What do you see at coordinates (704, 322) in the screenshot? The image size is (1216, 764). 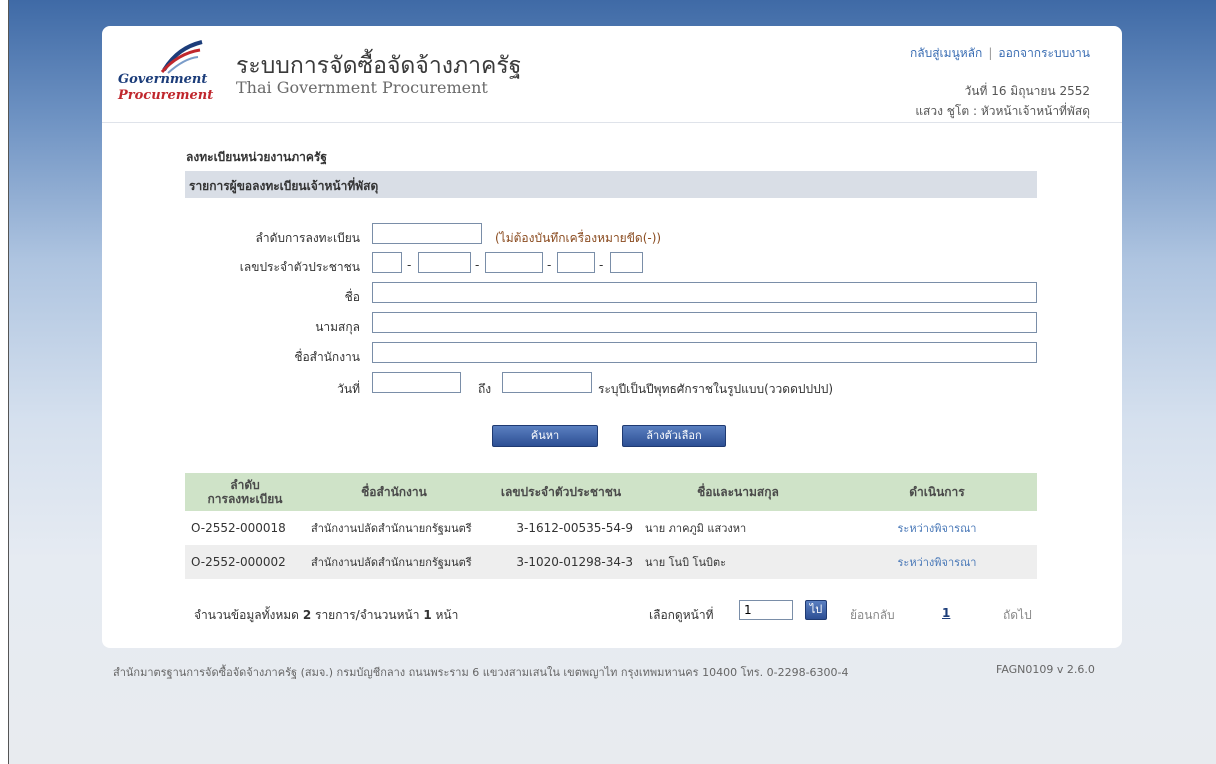 I see `last-name-input` at bounding box center [704, 322].